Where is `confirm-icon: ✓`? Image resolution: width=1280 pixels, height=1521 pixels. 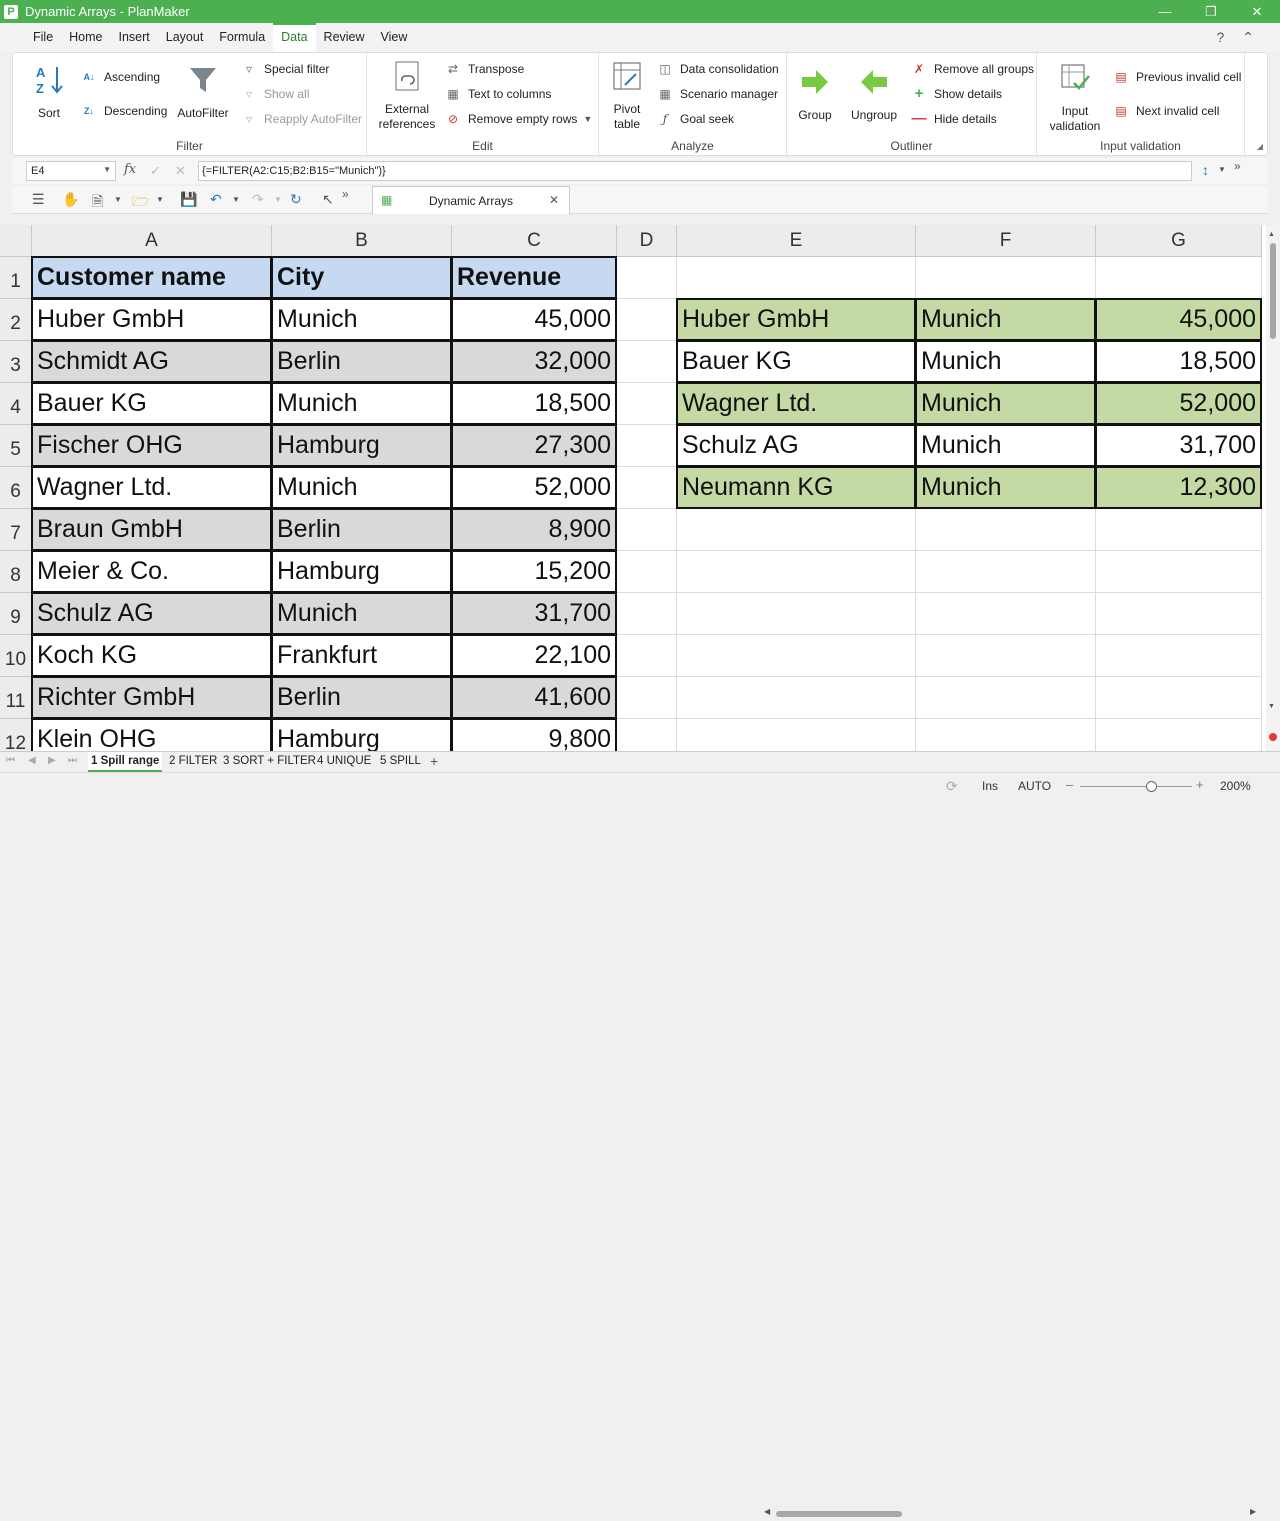
confirm-icon: ✓ is located at coordinates (155, 171).